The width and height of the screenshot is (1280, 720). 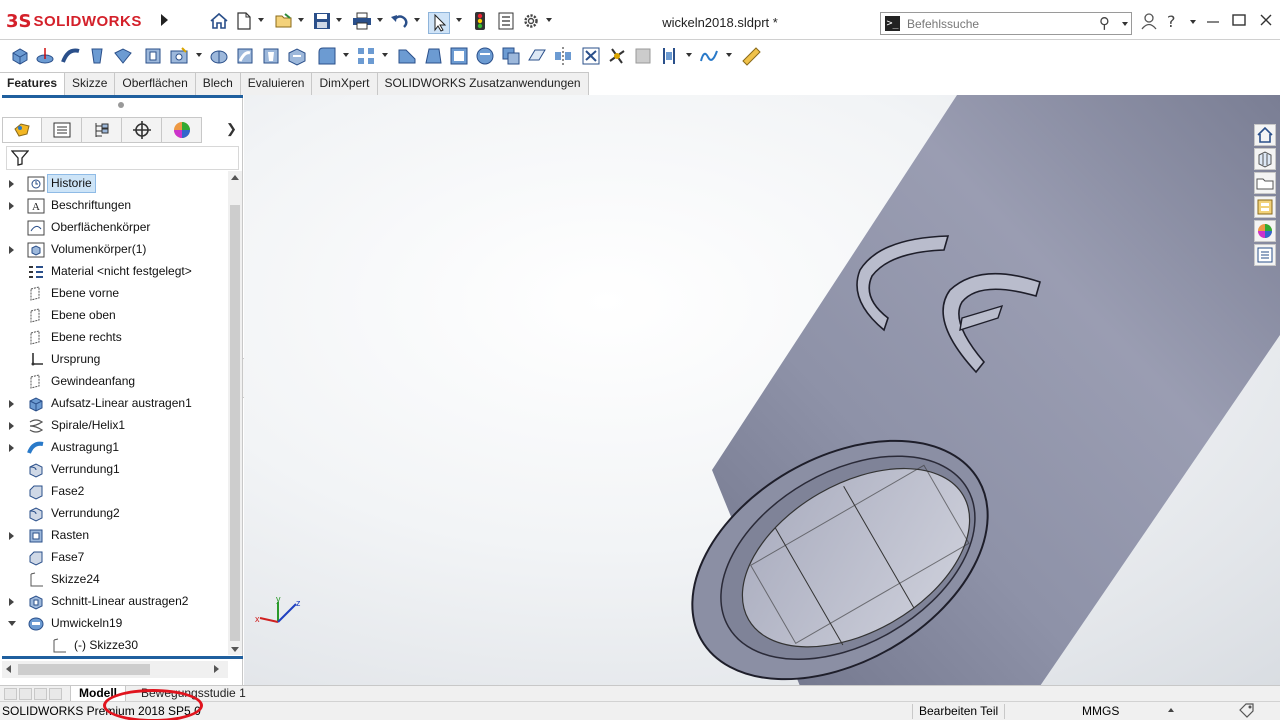 What do you see at coordinates (301, 20) in the screenshot?
I see `open-dropdown-caret-icon` at bounding box center [301, 20].